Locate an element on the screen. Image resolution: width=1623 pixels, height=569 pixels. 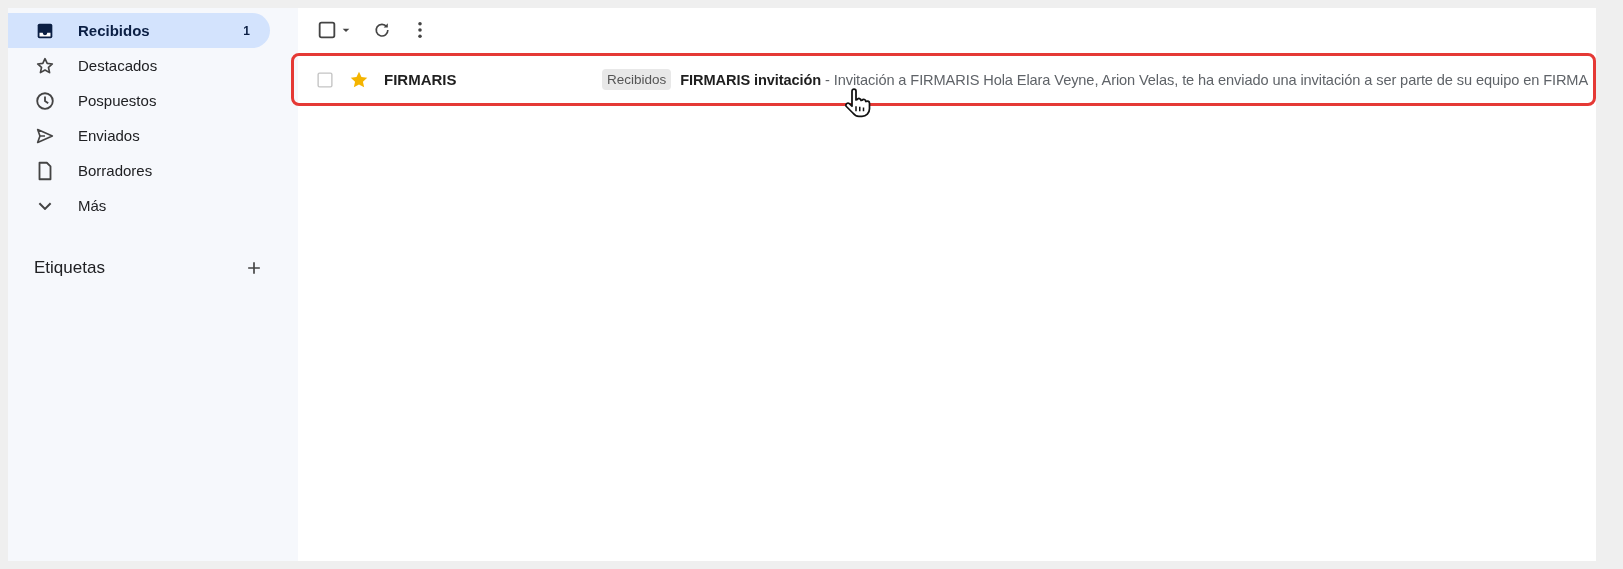
clock-icon is located at coordinates (45, 100).